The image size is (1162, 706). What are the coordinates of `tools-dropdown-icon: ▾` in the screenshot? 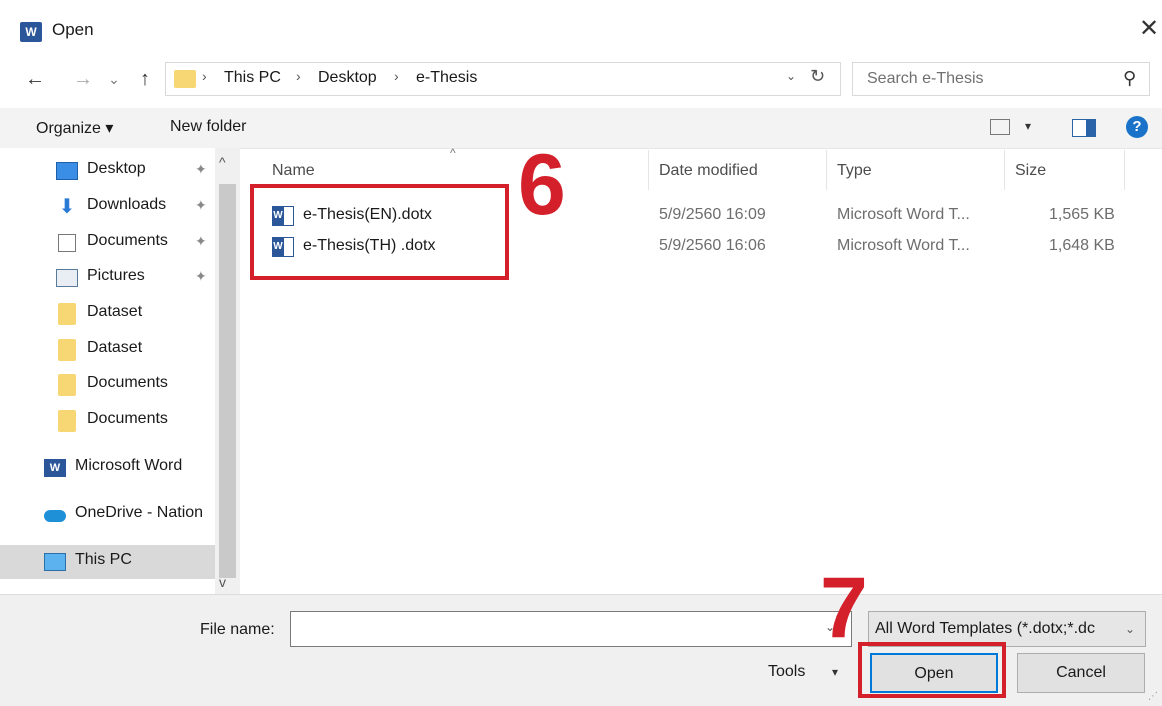 It's located at (835, 672).